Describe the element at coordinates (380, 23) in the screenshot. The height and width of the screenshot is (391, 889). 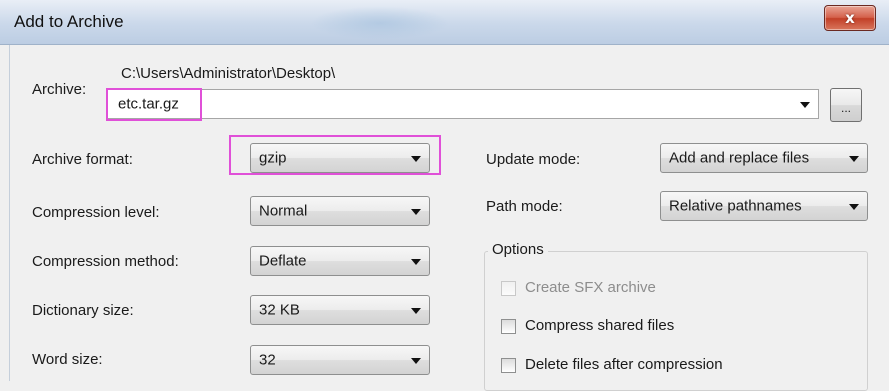
I see `title-bar-glow` at that location.